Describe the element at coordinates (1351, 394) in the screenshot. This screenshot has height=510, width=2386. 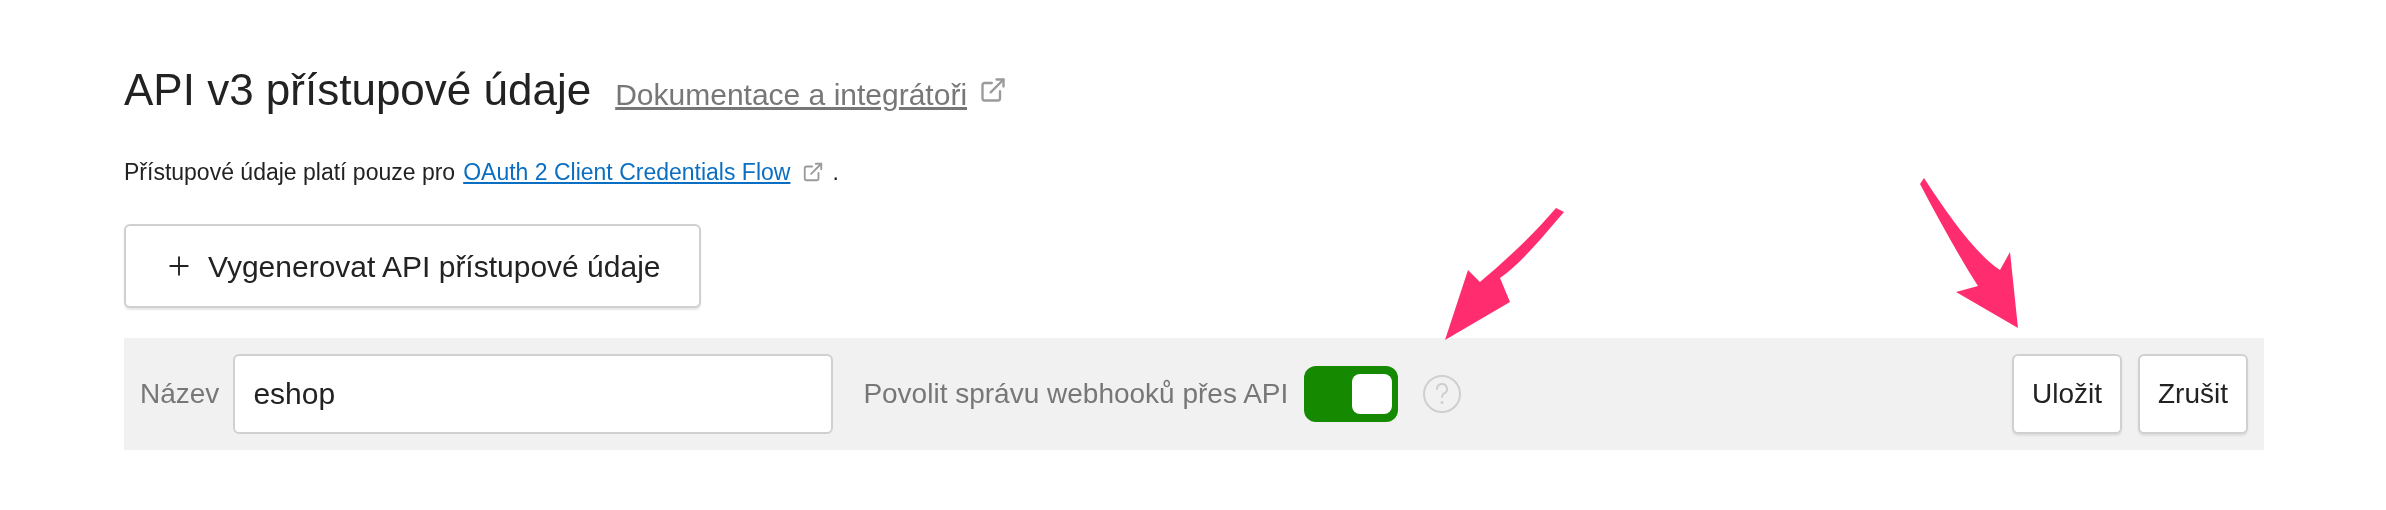
I see `webhook-toggle` at that location.